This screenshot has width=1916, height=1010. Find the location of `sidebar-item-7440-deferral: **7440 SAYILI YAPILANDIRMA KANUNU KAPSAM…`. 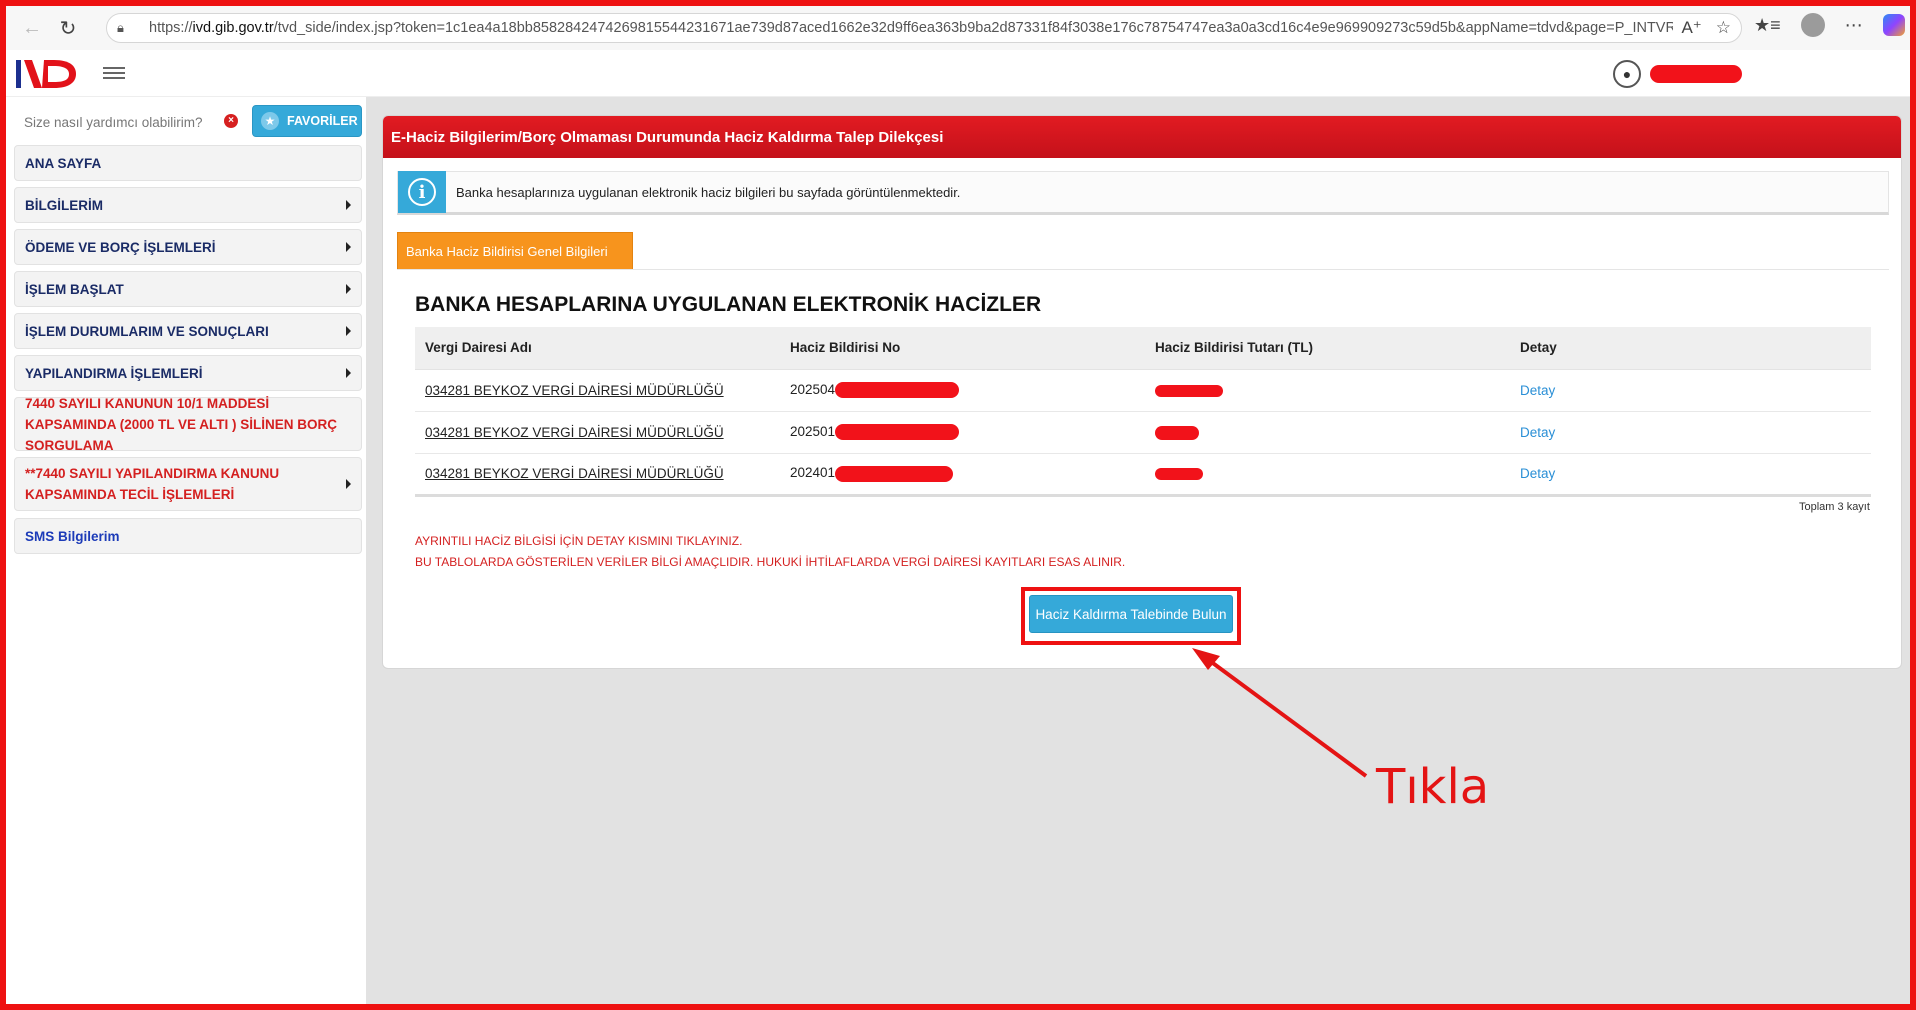

sidebar-item-7440-deferral: **7440 SAYILI YAPILANDIRMA KANUNU KAPSAM… is located at coordinates (188, 484).